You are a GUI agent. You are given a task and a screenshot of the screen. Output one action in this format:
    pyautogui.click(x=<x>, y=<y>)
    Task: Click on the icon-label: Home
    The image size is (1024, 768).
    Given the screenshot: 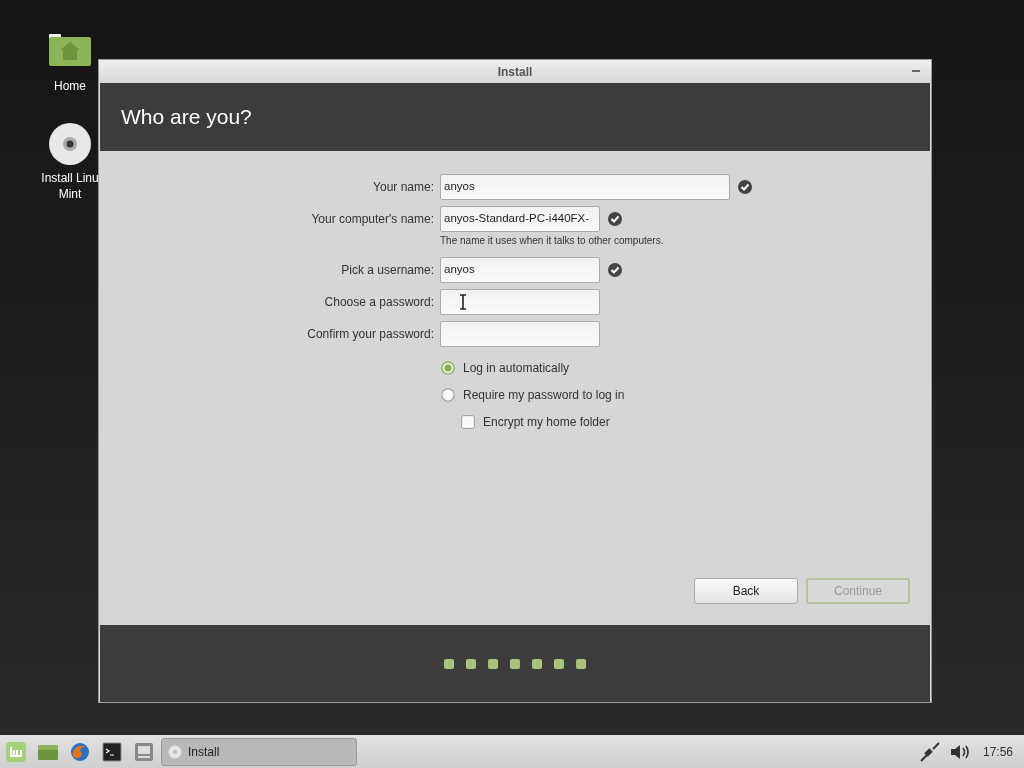 What is the action you would take?
    pyautogui.click(x=70, y=86)
    